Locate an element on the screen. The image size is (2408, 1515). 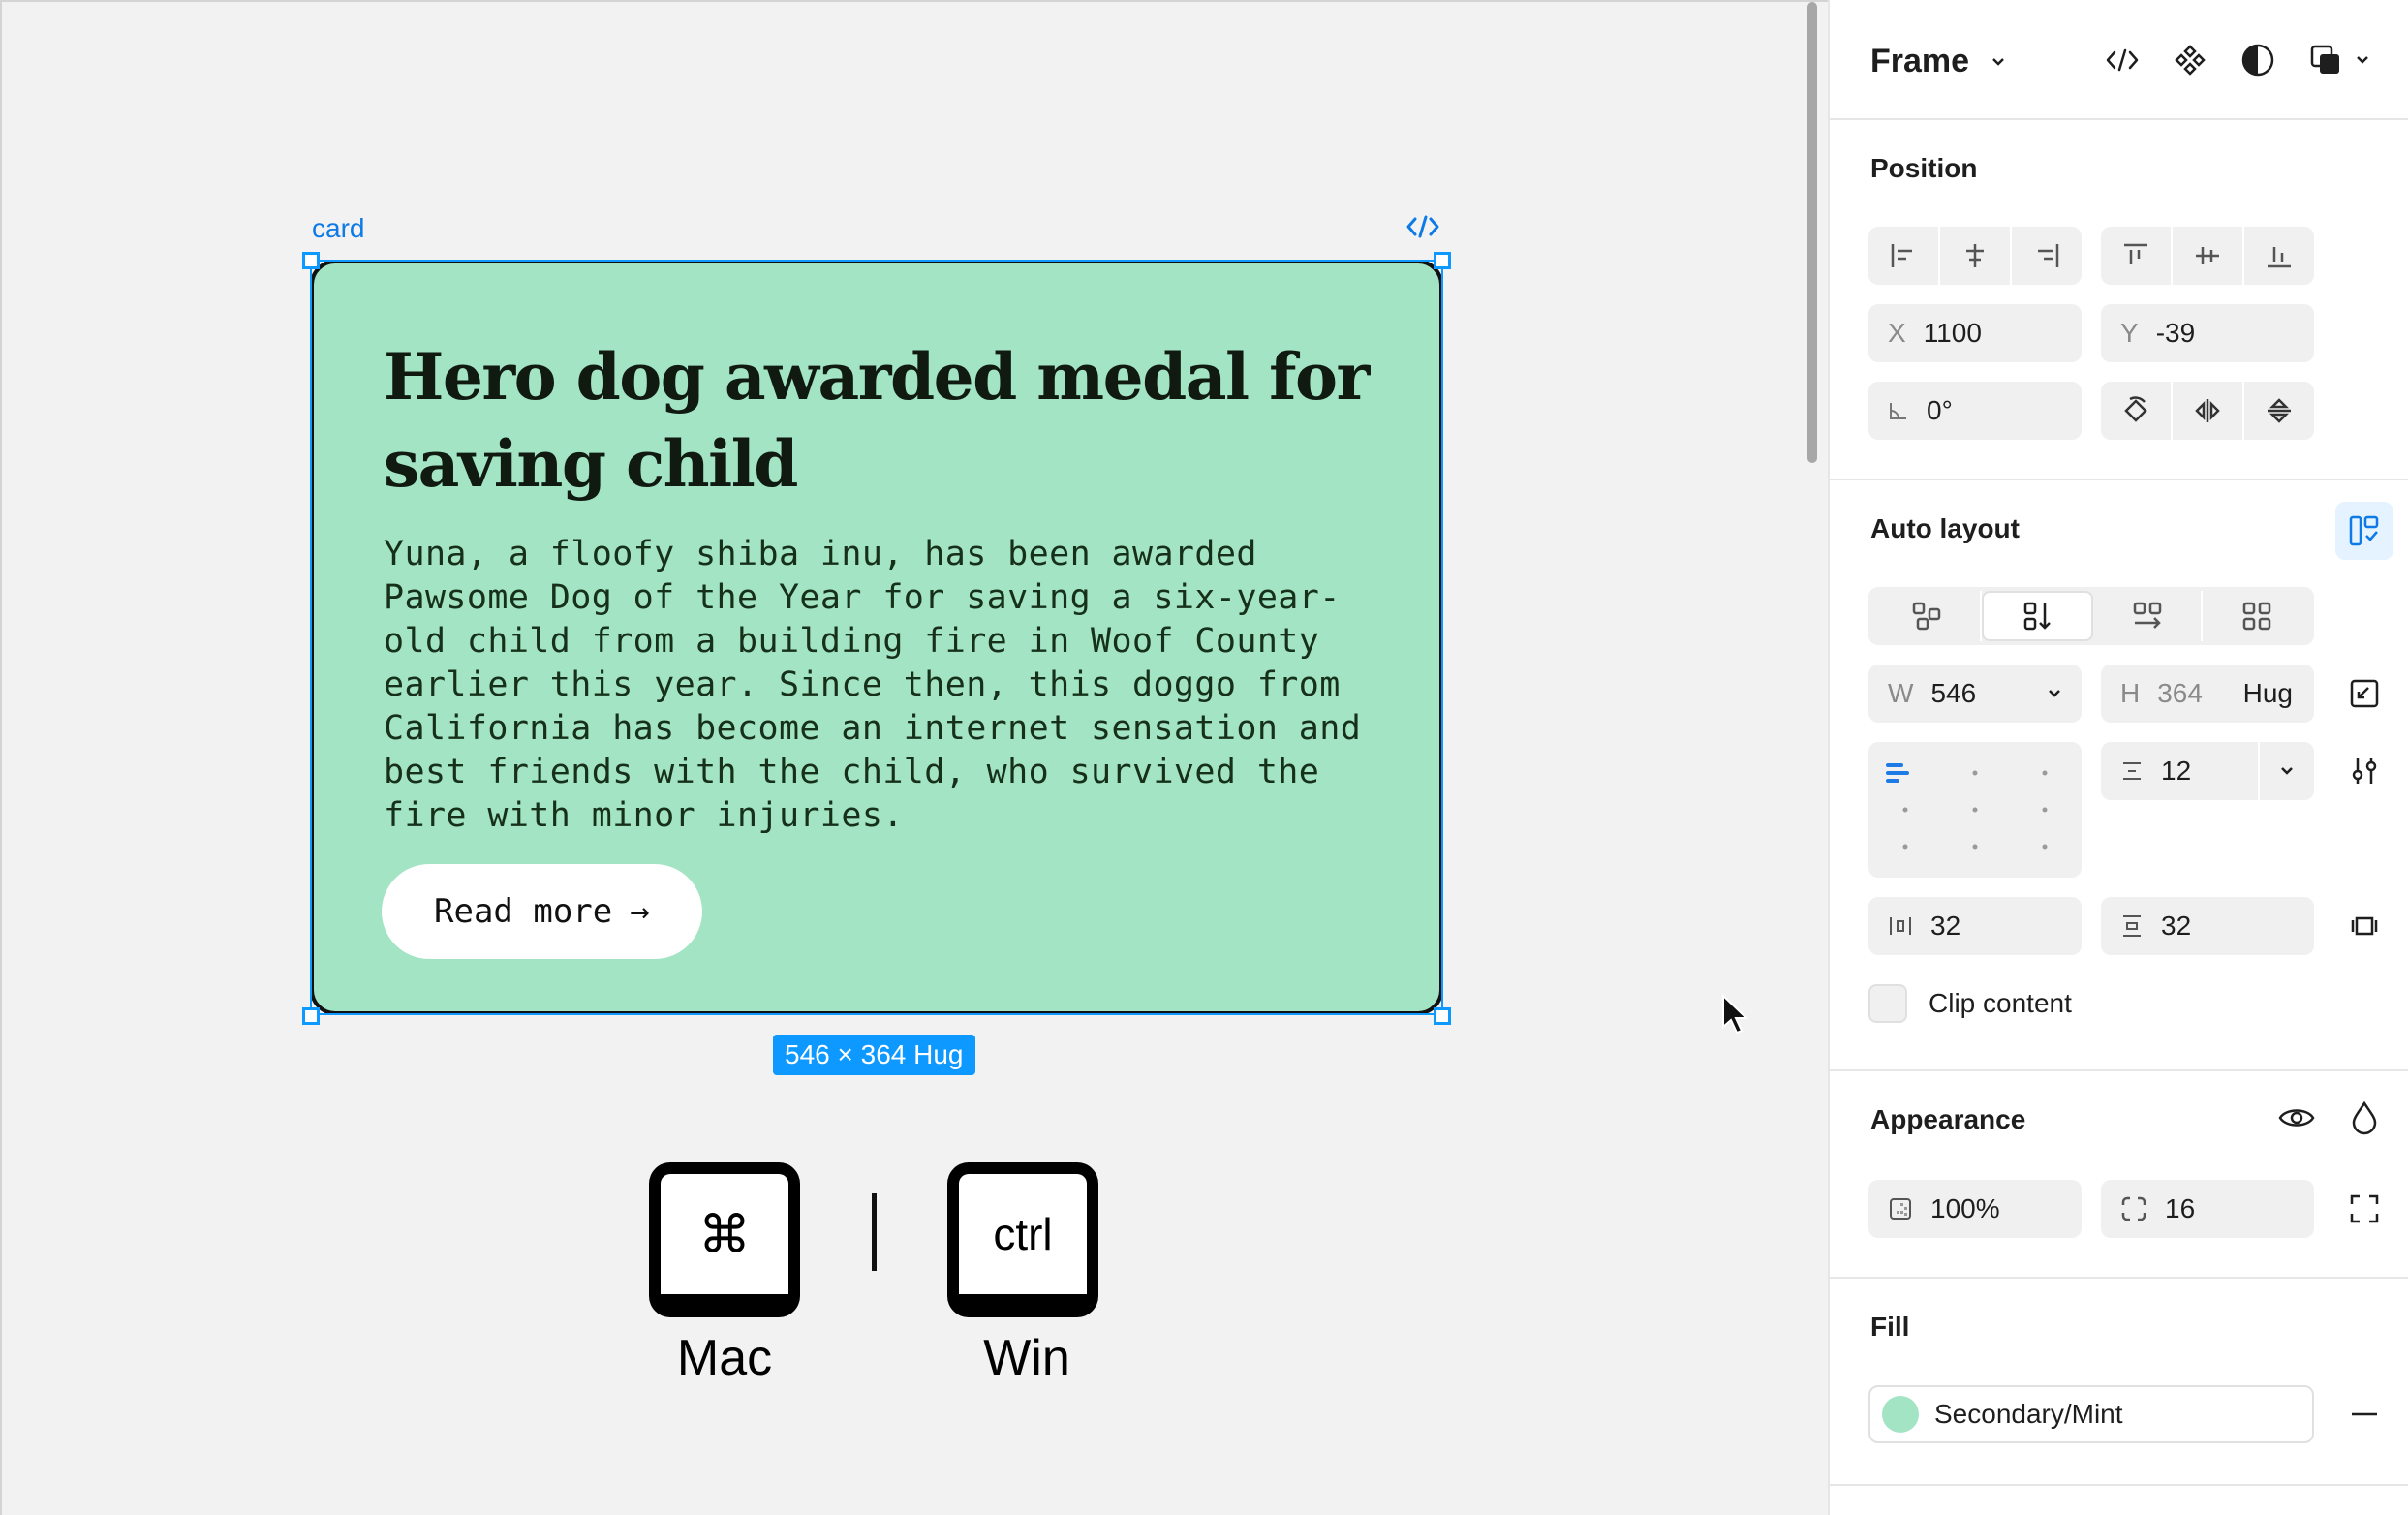
layout-settings-sliders-icon is located at coordinates (2364, 771).